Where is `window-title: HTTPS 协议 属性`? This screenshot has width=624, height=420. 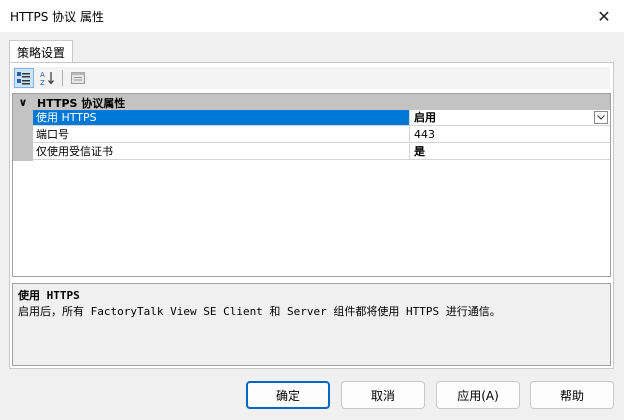 window-title: HTTPS 协议 属性 is located at coordinates (57, 17).